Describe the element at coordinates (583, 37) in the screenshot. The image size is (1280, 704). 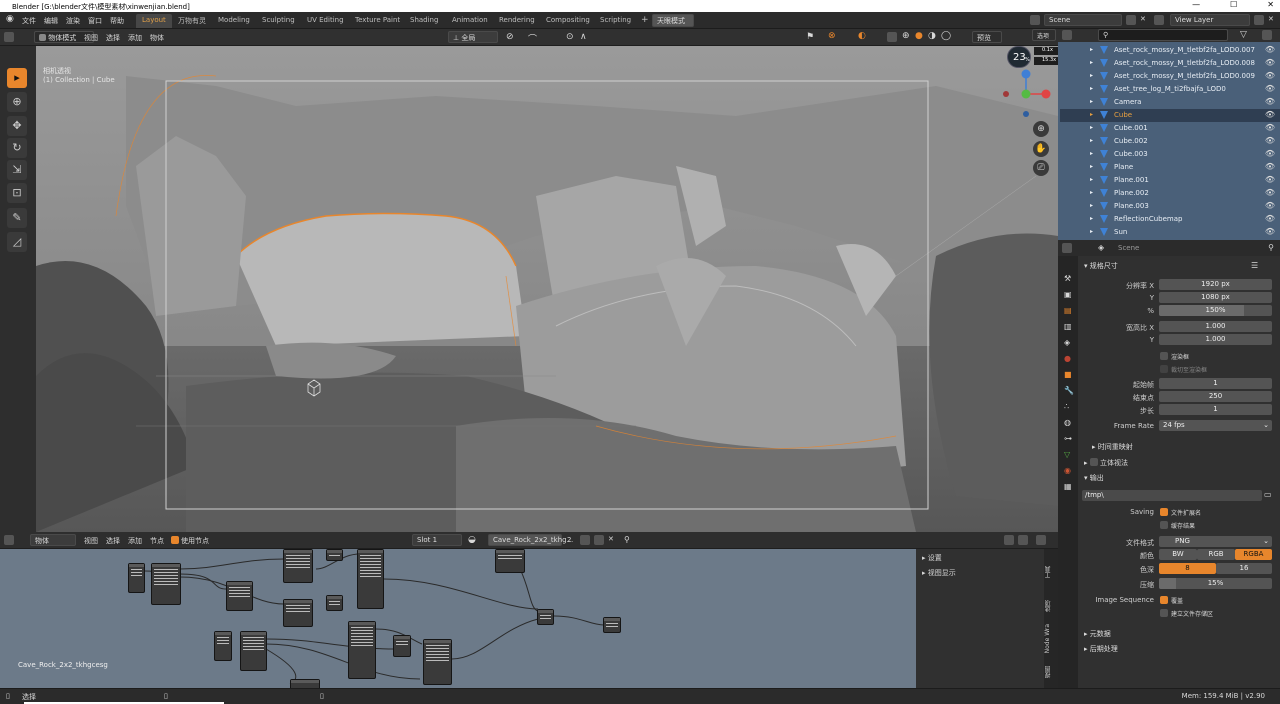
I see `falloff-icon: ∧` at that location.